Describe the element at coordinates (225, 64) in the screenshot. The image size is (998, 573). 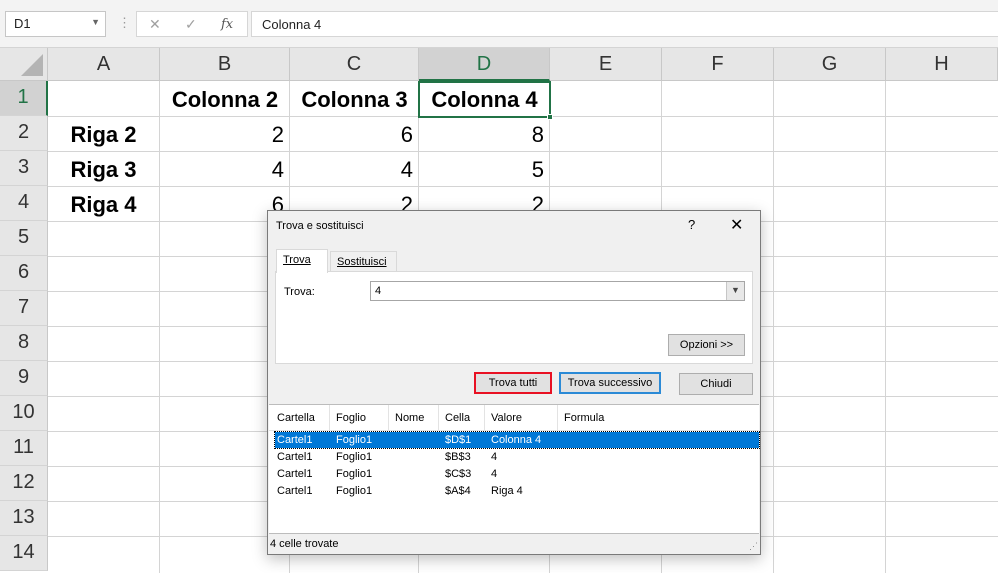
I see `column-header-b: B` at that location.